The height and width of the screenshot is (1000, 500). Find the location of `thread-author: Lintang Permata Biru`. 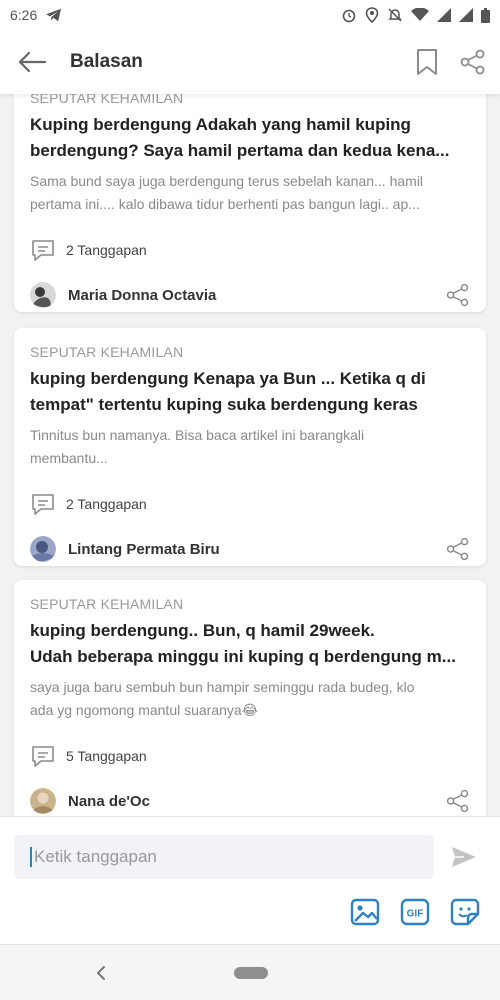

thread-author: Lintang Permata Biru is located at coordinates (250, 549).